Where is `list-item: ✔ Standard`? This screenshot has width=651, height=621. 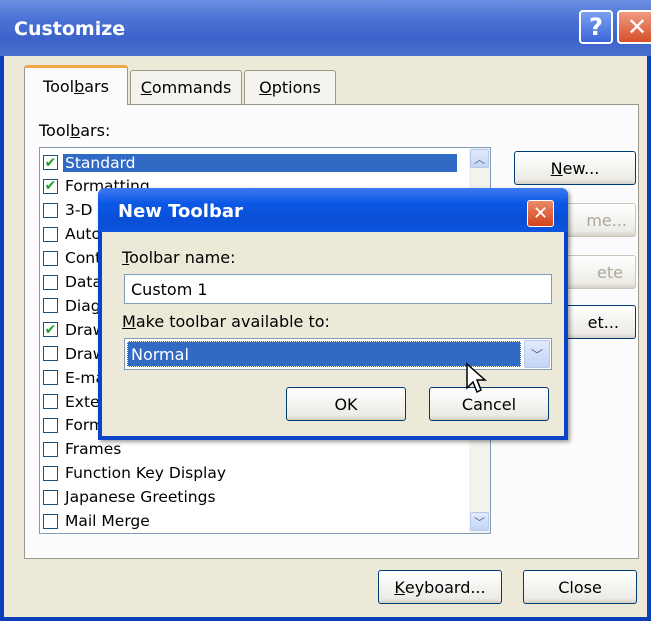 list-item: ✔ Standard is located at coordinates (252, 162).